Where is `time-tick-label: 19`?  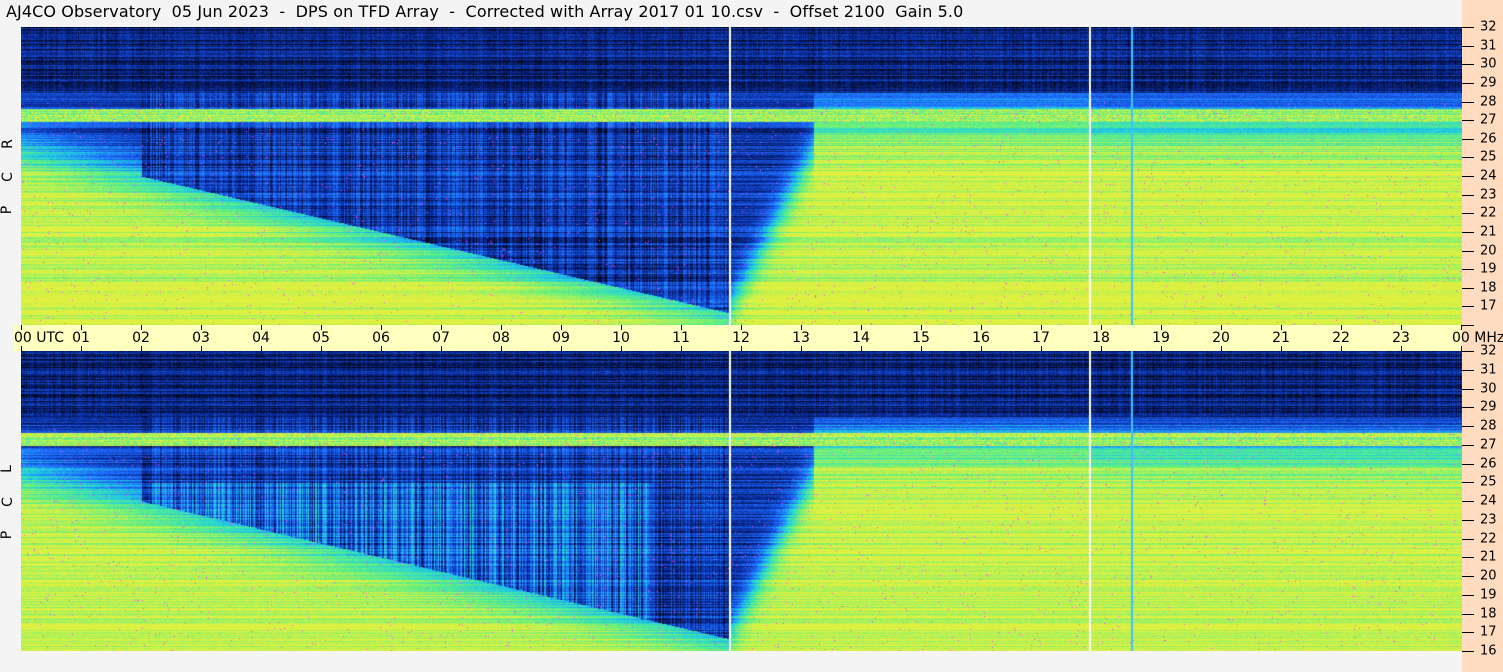 time-tick-label: 19 is located at coordinates (1161, 338).